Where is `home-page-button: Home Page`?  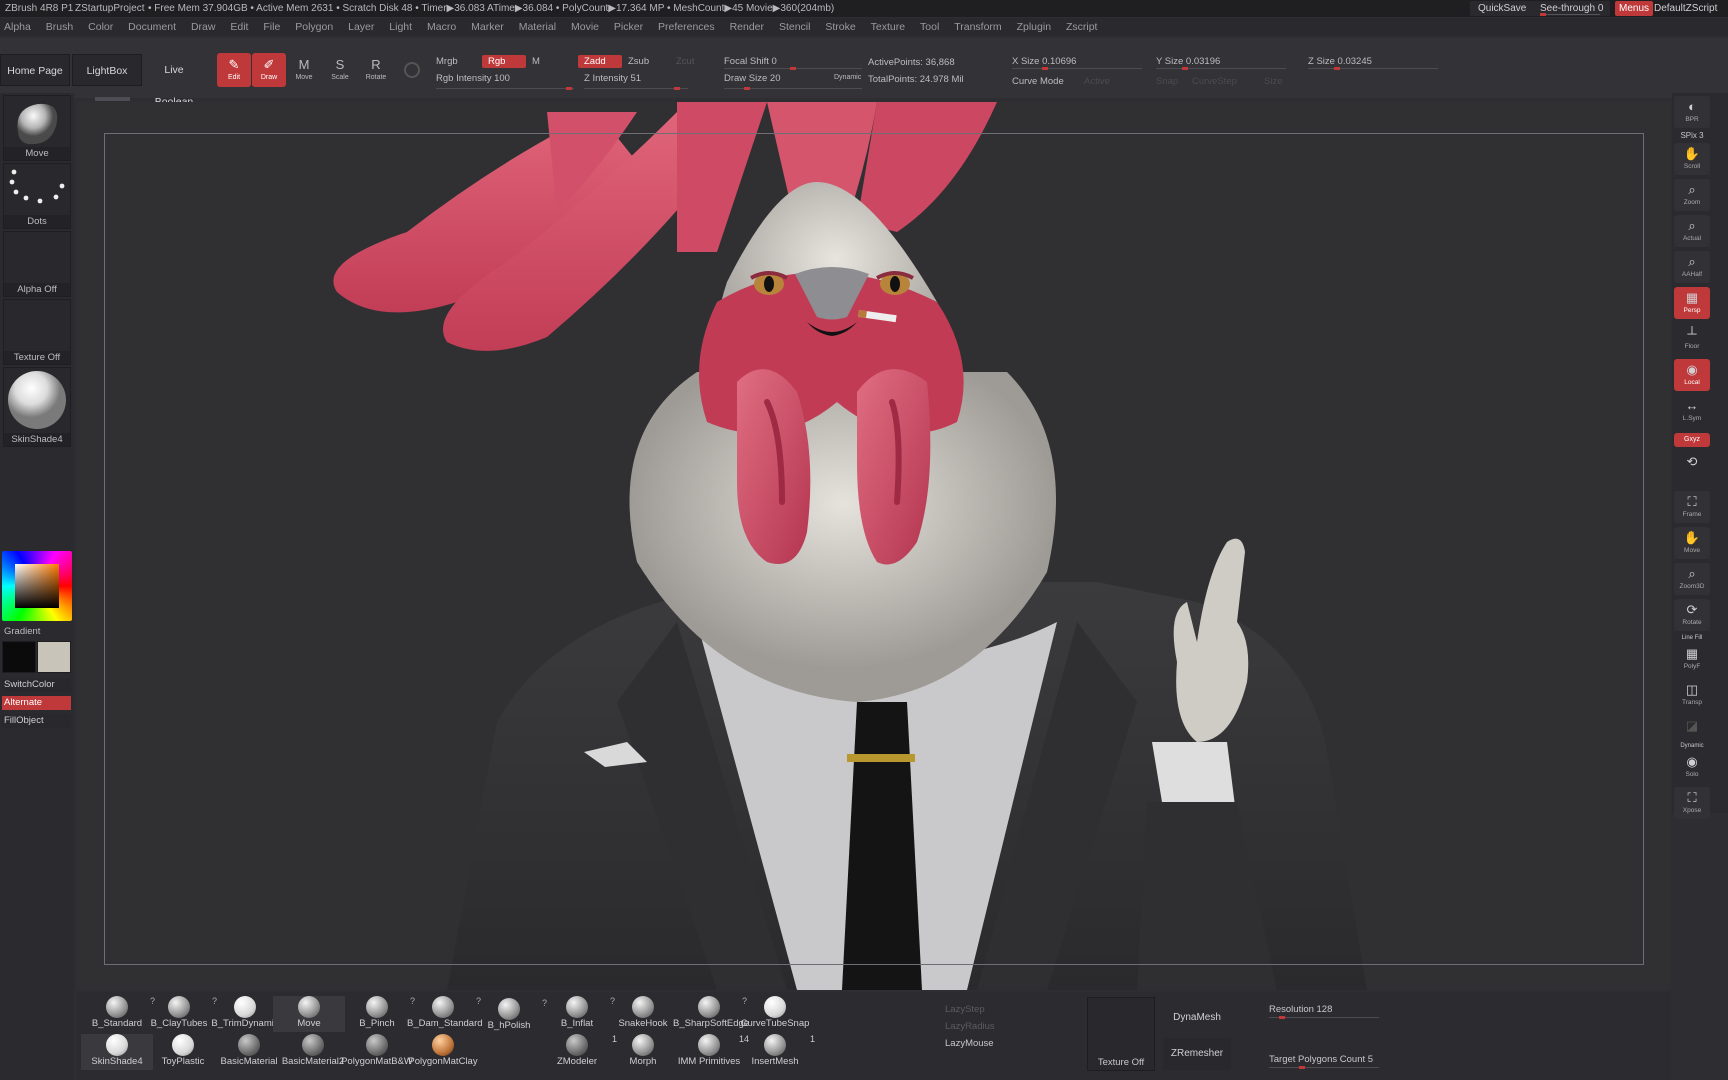
home-page-button: Home Page is located at coordinates (35, 70).